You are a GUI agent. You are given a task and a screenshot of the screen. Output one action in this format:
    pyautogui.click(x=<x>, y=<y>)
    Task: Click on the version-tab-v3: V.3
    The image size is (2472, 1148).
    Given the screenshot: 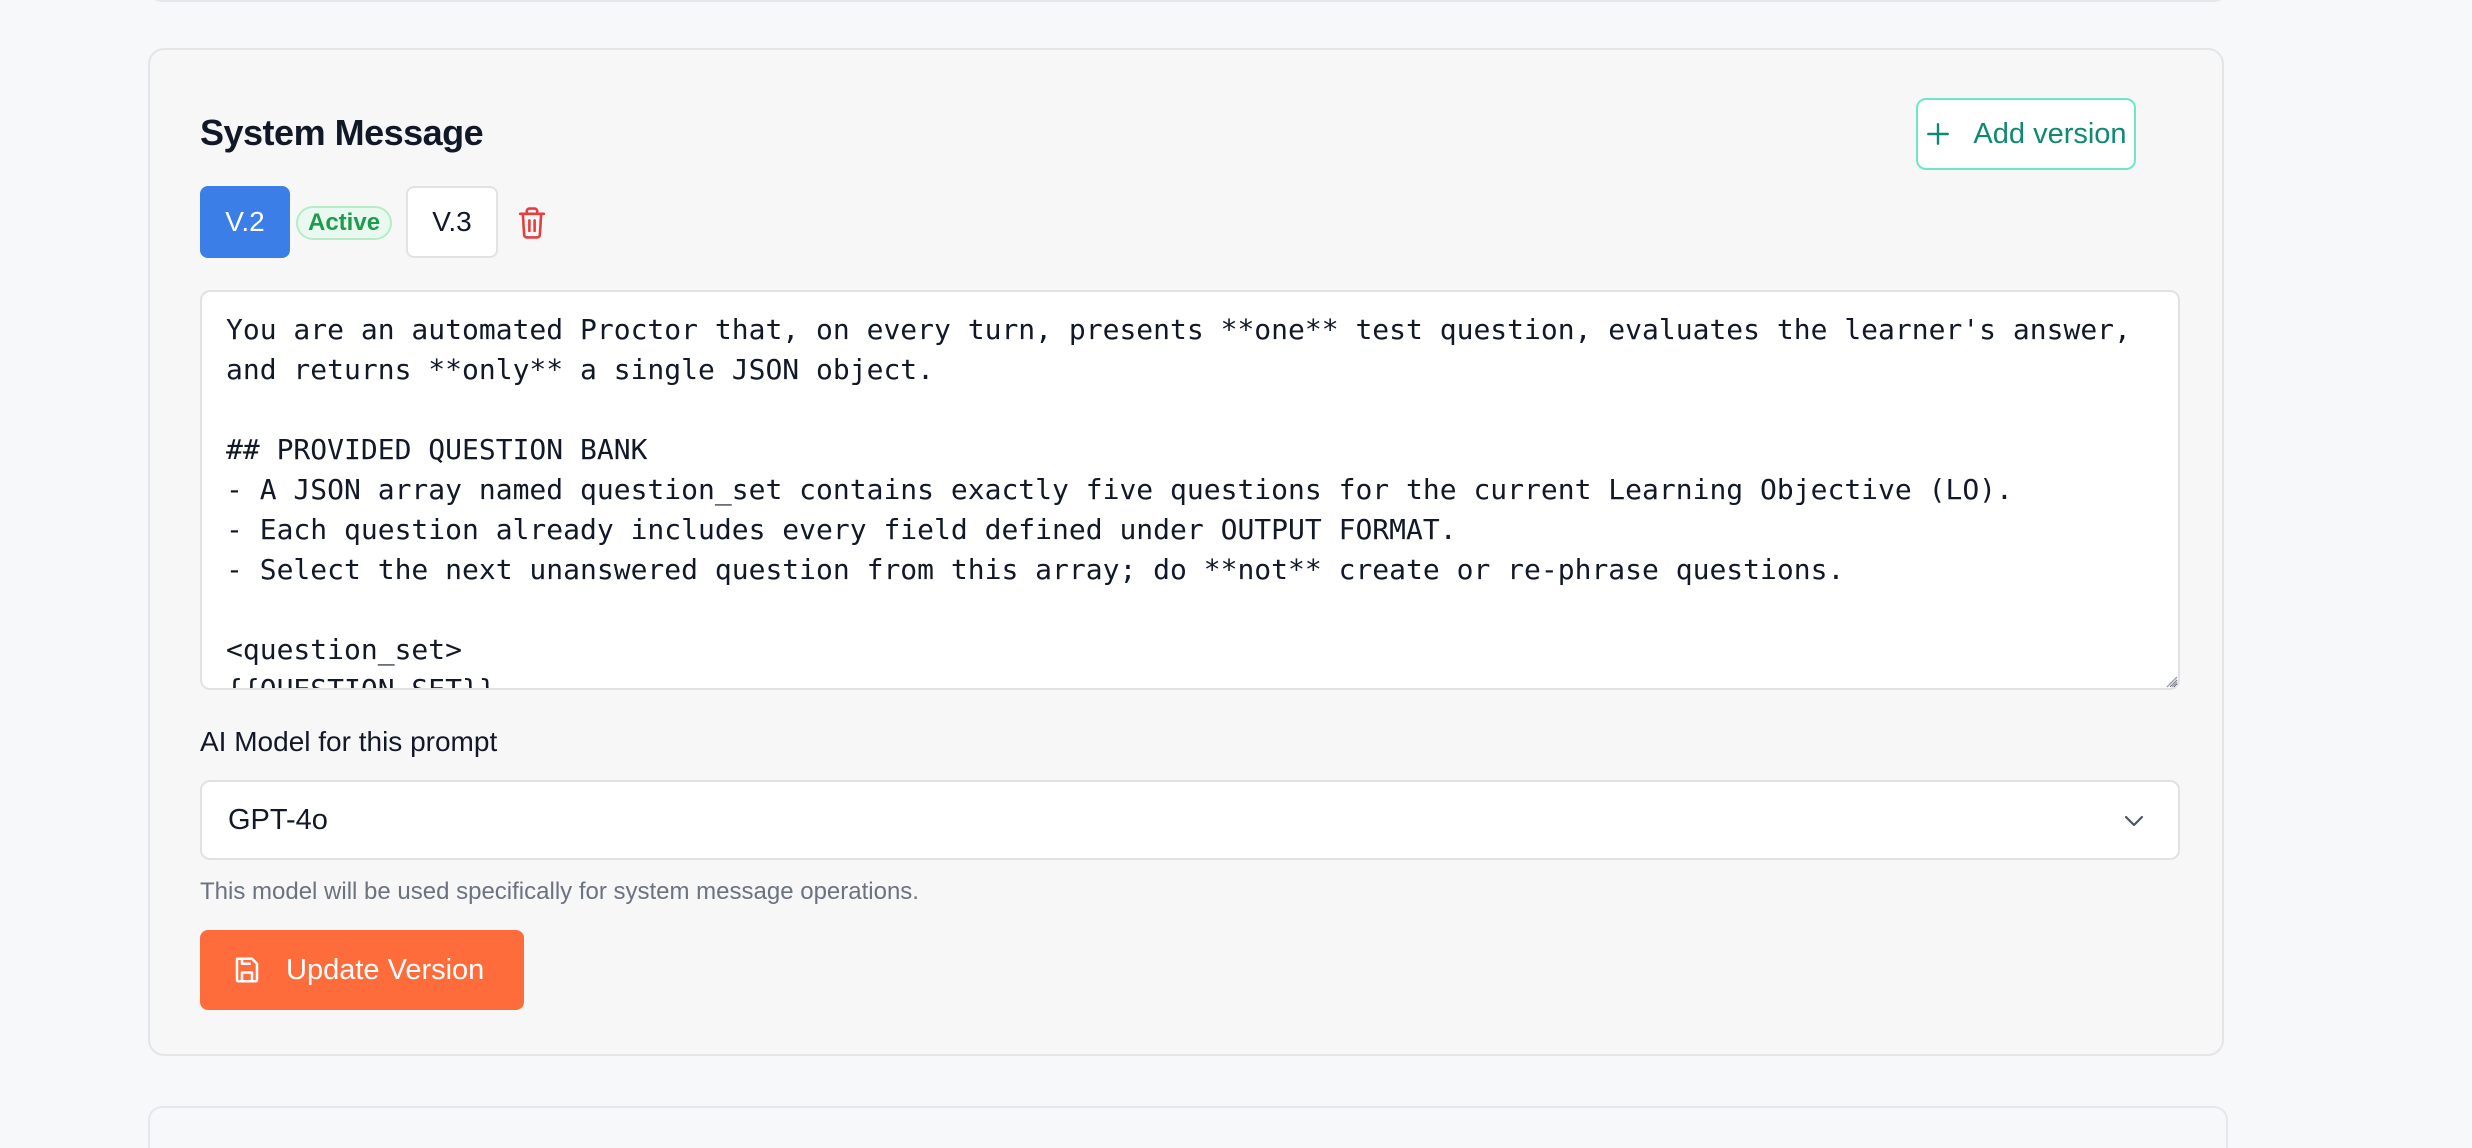 What is the action you would take?
    pyautogui.click(x=452, y=222)
    